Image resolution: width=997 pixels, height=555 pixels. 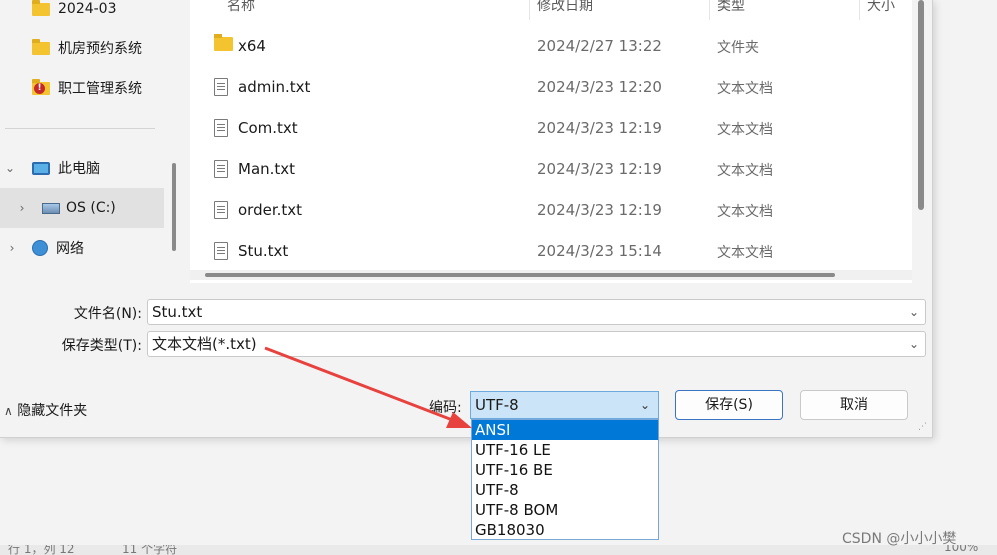 What do you see at coordinates (360, 384) in the screenshot?
I see `annotation-arrow-line` at bounding box center [360, 384].